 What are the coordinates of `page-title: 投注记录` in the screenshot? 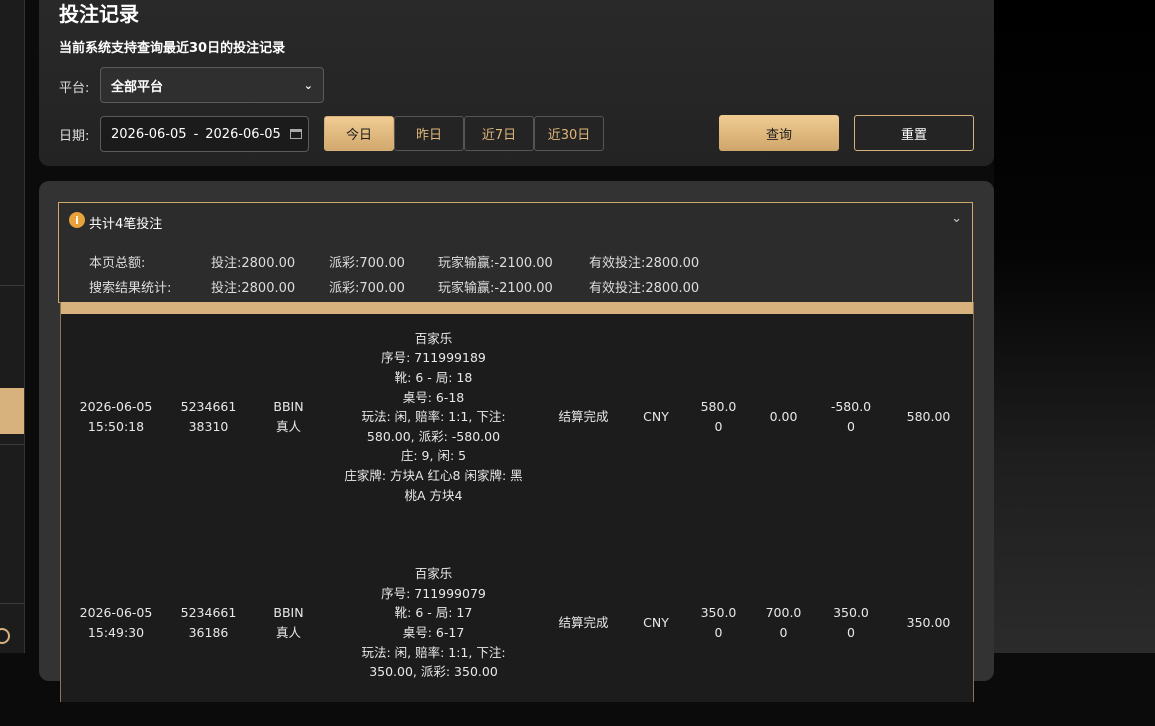 It's located at (99, 14).